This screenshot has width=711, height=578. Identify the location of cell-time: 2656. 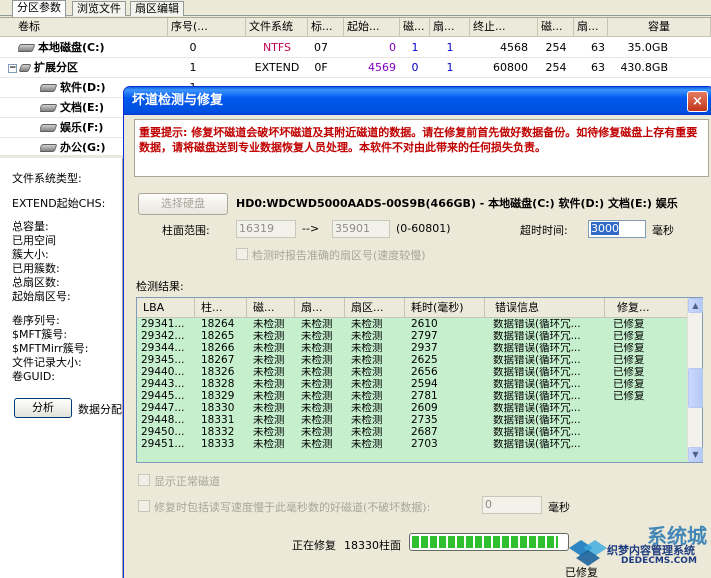
(424, 372).